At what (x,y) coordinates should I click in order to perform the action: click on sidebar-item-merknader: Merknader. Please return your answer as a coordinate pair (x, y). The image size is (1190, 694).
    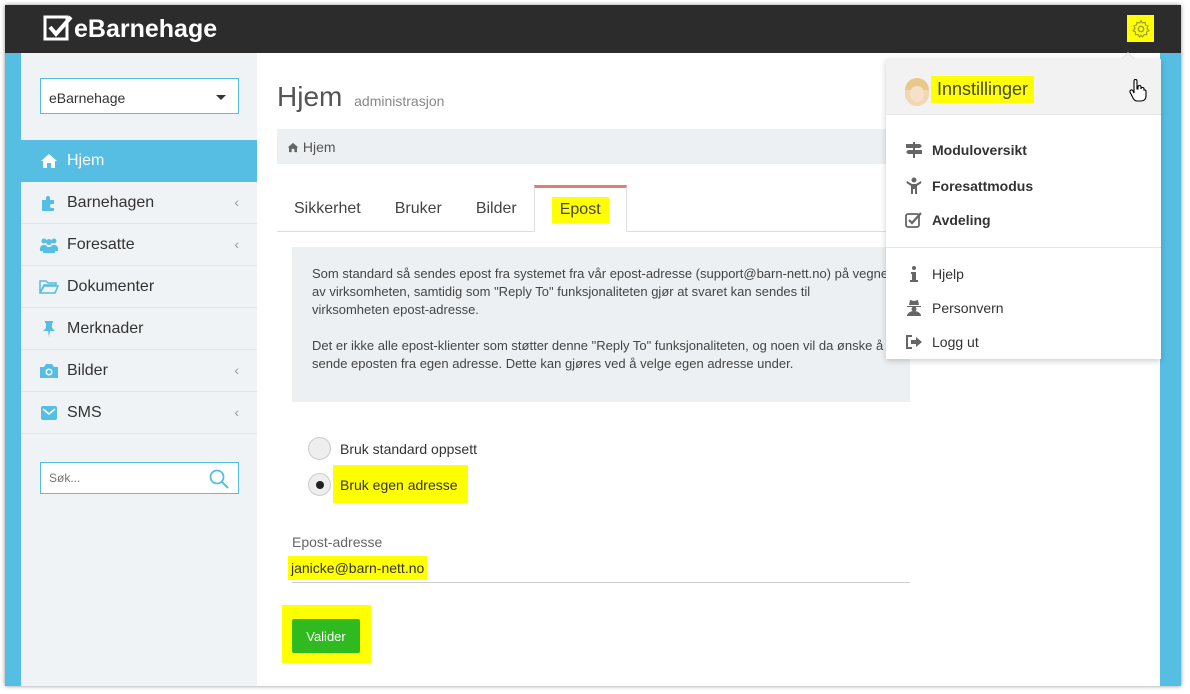
    Looking at the image, I should click on (139, 329).